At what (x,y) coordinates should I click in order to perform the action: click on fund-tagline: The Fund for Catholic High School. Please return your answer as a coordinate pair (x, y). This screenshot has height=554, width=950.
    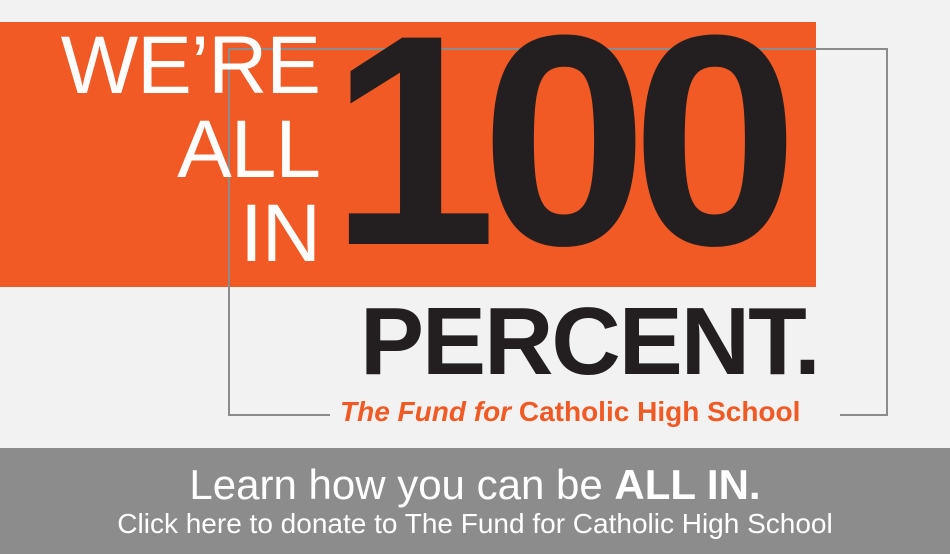
    Looking at the image, I should click on (570, 412).